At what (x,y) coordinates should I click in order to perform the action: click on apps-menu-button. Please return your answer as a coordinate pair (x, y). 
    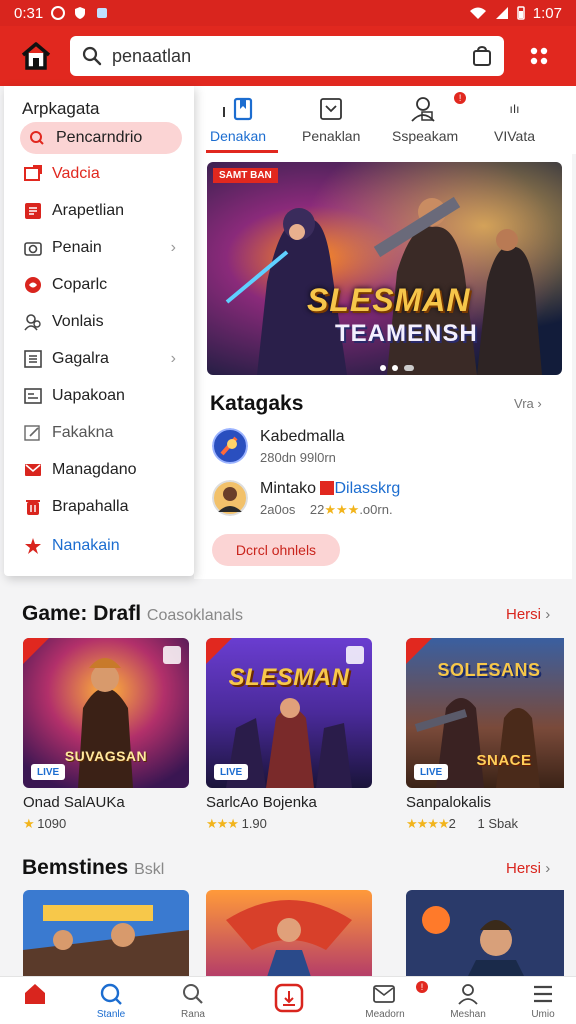
    Looking at the image, I should click on (539, 56).